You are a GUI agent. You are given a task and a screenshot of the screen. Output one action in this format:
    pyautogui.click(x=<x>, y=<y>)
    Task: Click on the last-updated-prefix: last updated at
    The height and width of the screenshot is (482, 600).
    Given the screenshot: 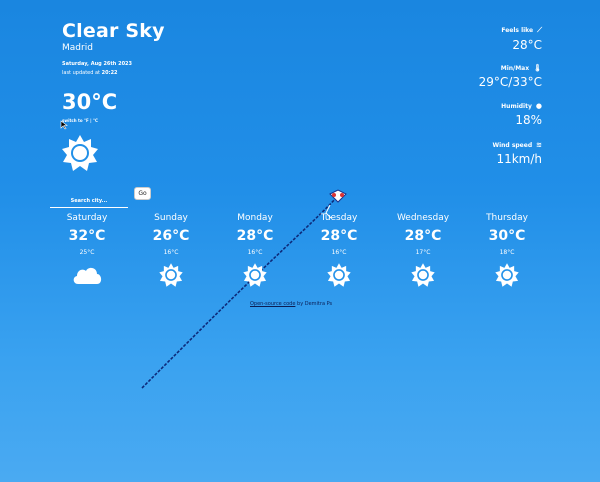 What is the action you would take?
    pyautogui.click(x=81, y=73)
    